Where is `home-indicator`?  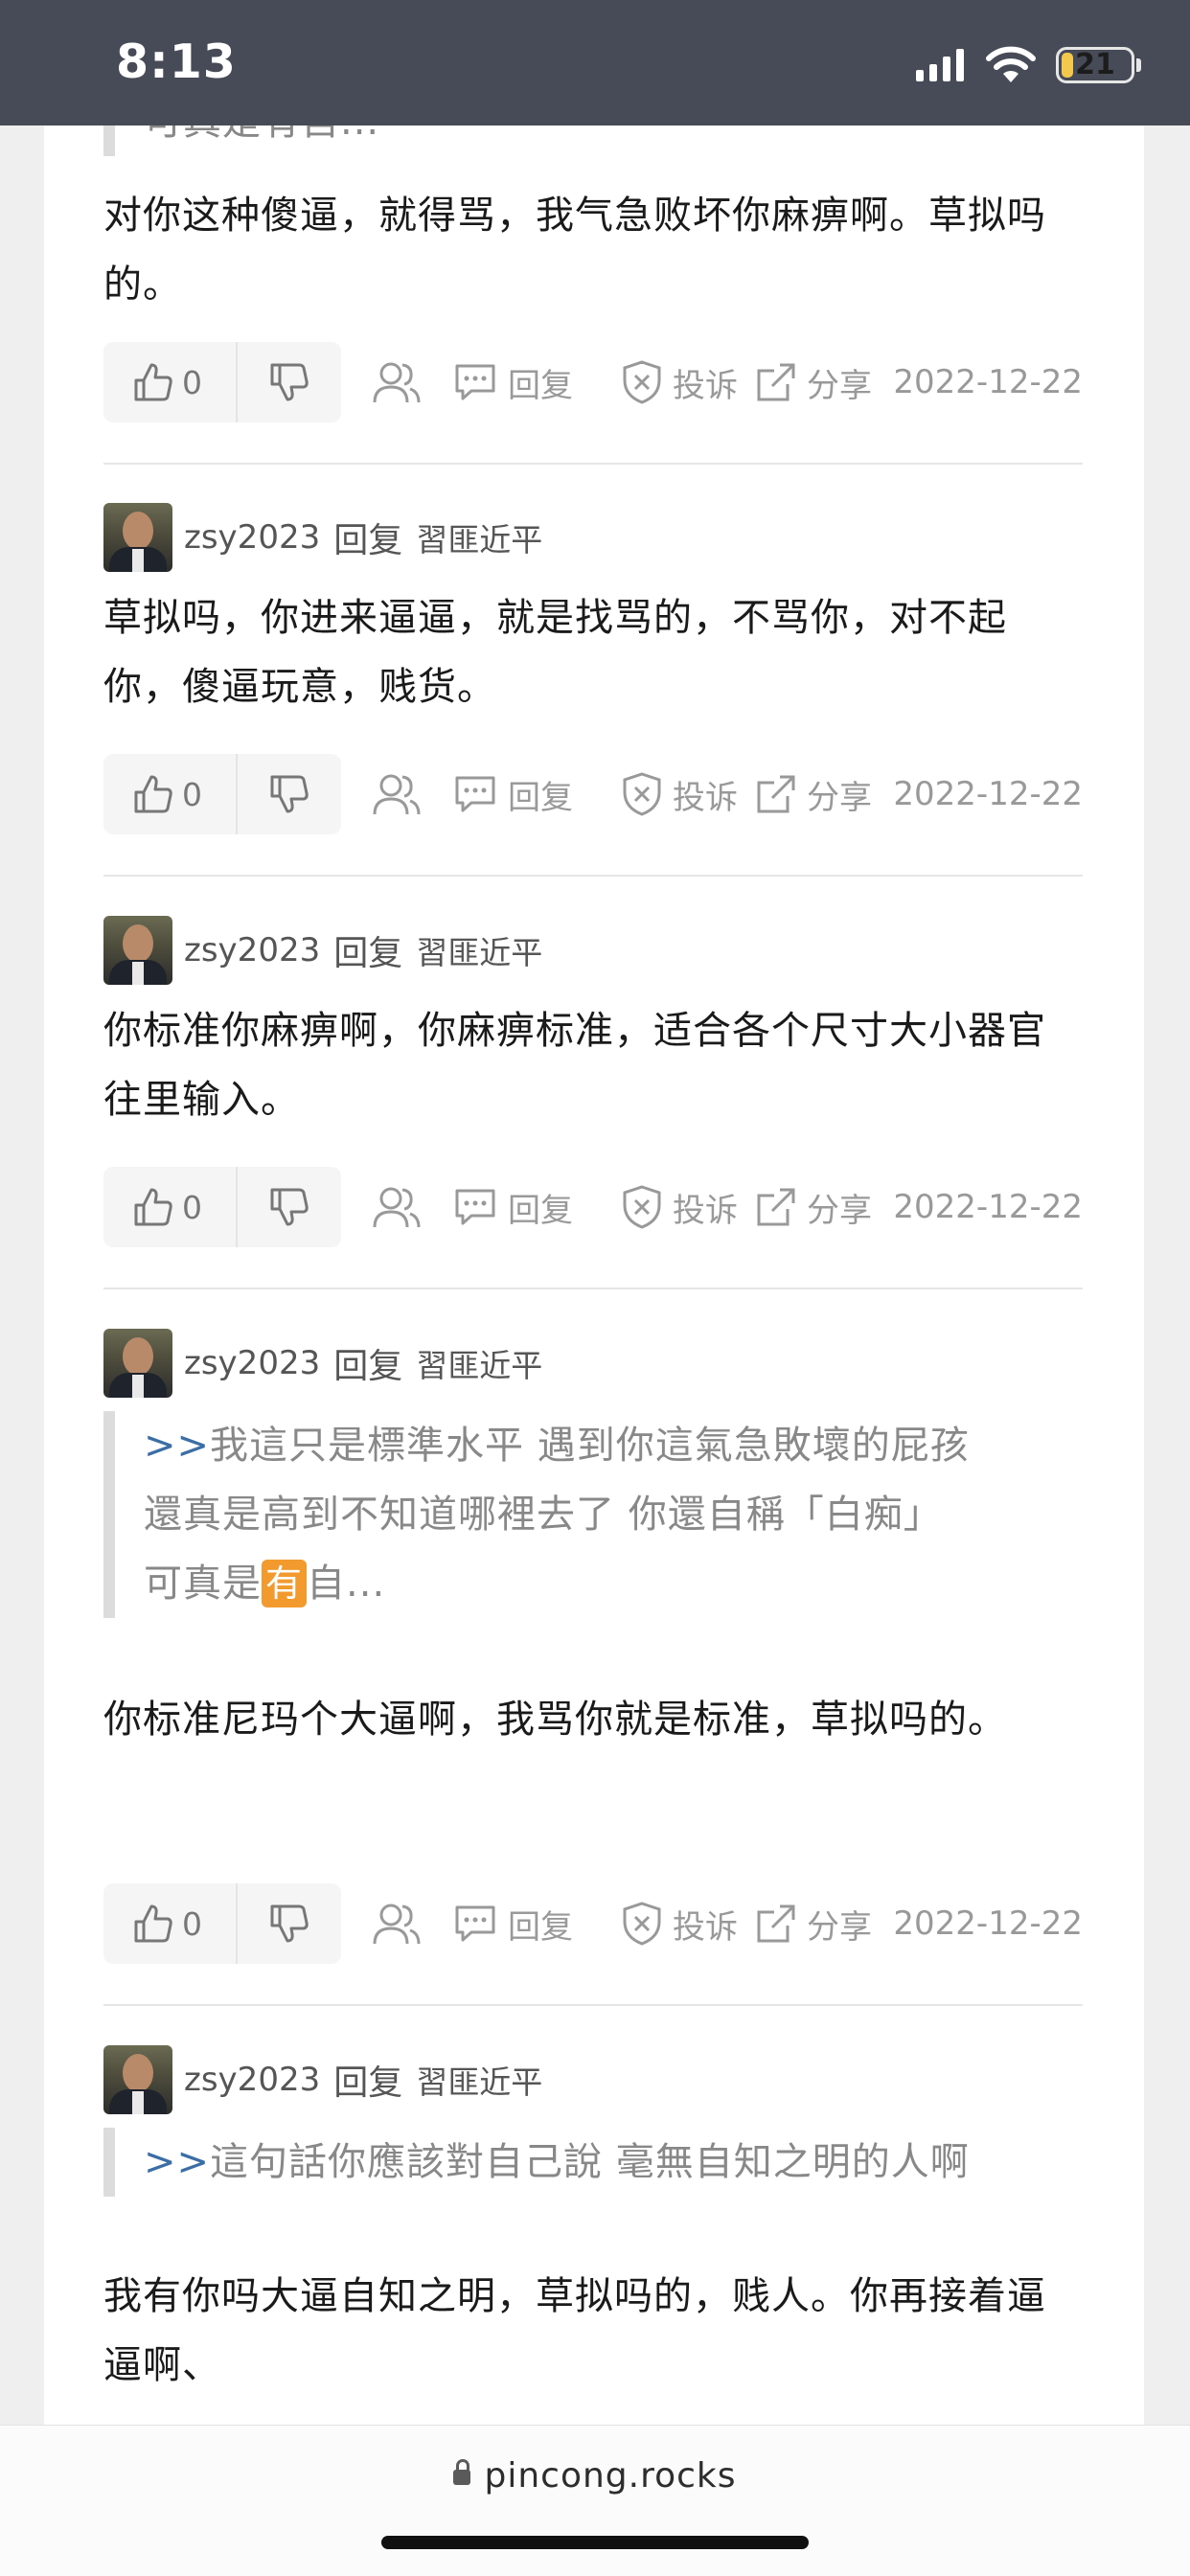
home-indicator is located at coordinates (595, 2542).